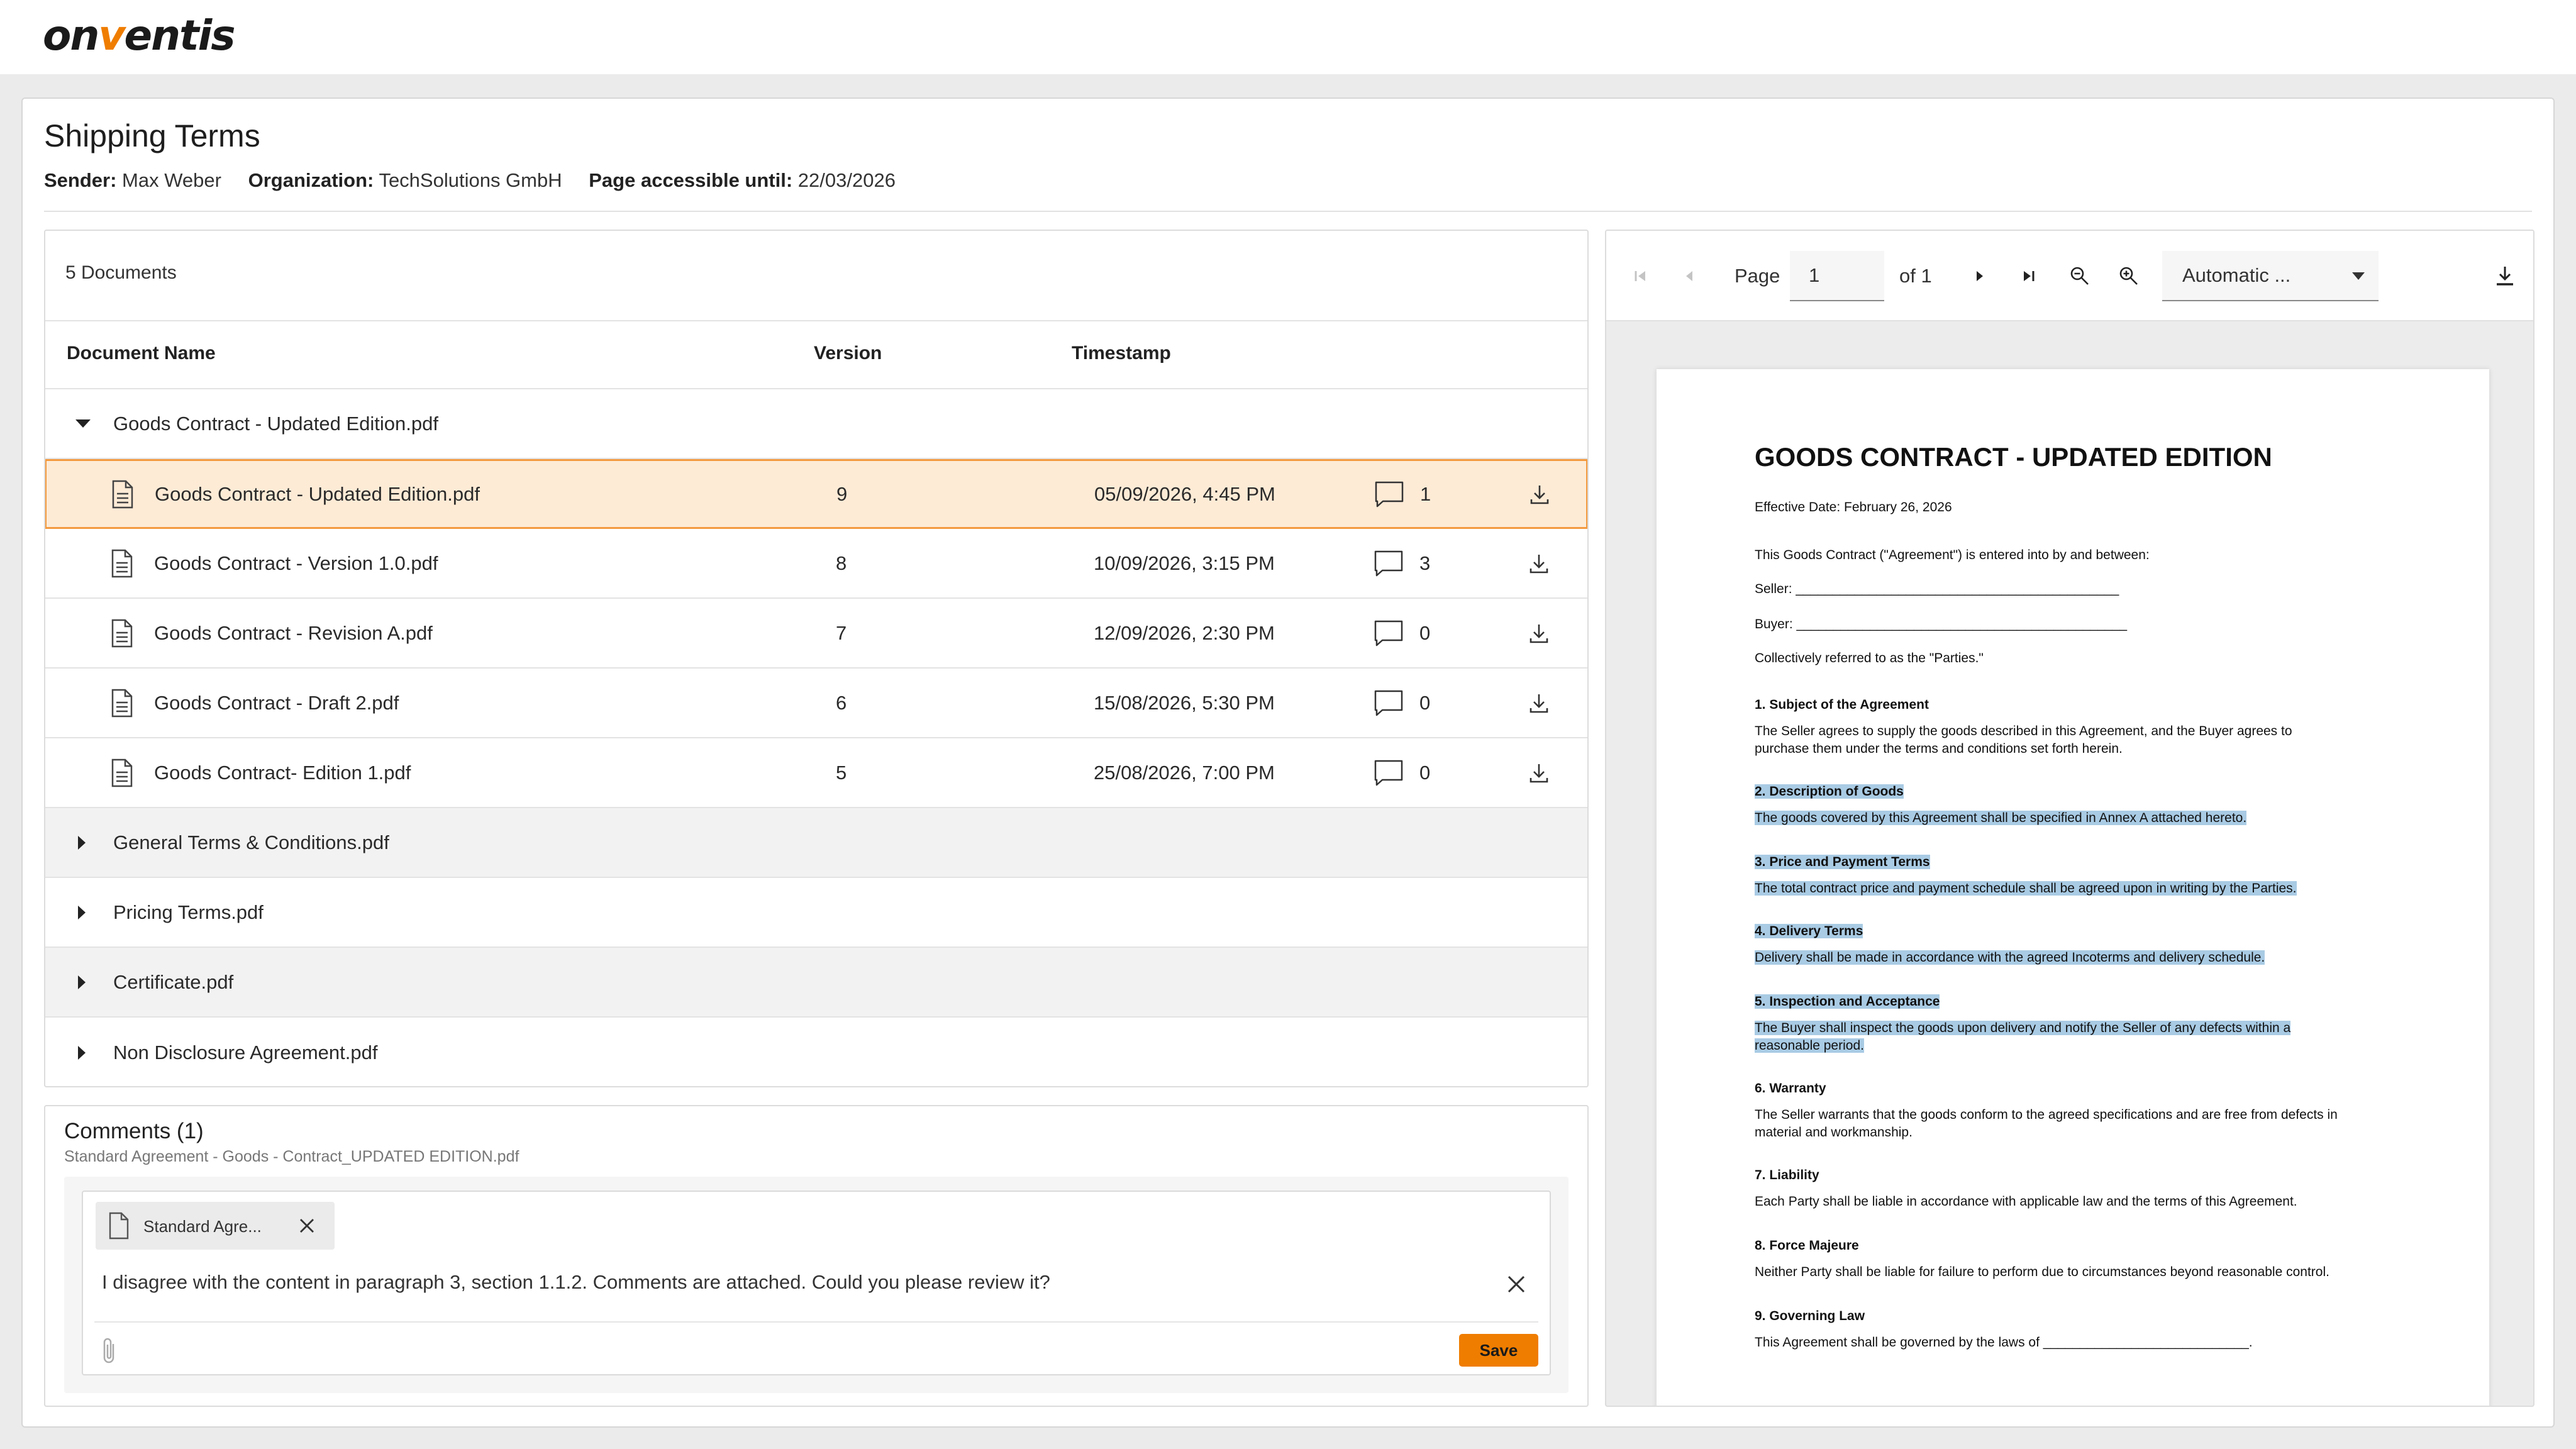 The height and width of the screenshot is (1449, 2576). Describe the element at coordinates (691, 180) in the screenshot. I see `accessible-until-label: Page accessible until:` at that location.